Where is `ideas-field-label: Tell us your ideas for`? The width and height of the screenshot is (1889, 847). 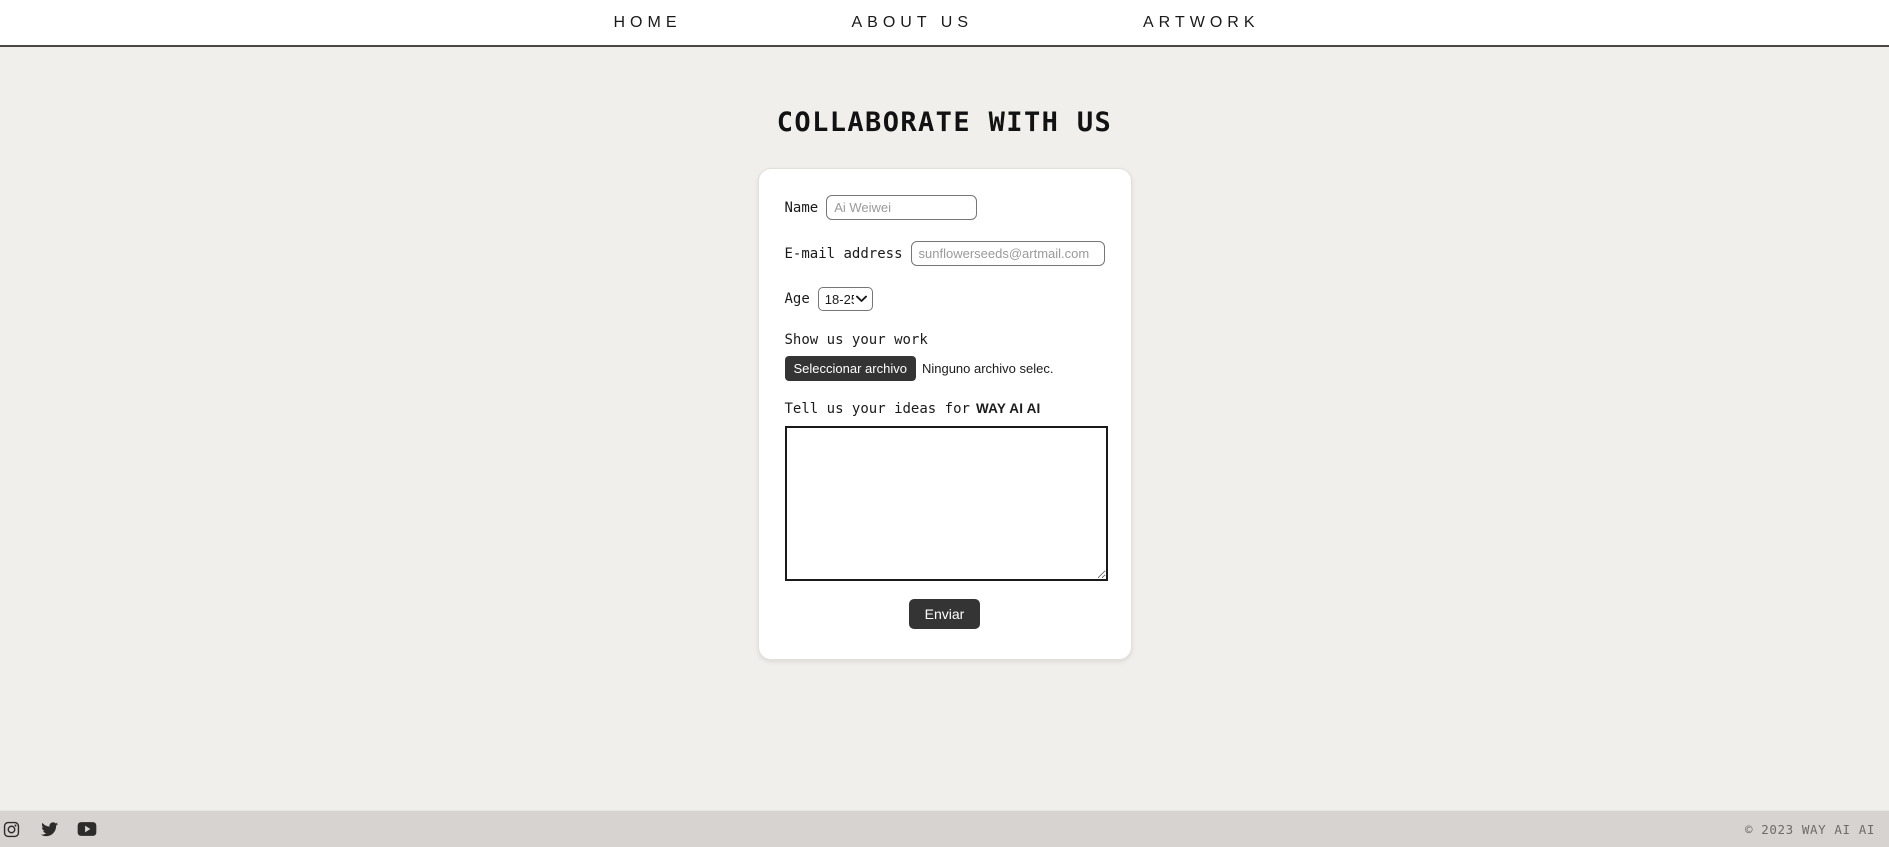
ideas-field-label: Tell us your ideas for is located at coordinates (877, 409).